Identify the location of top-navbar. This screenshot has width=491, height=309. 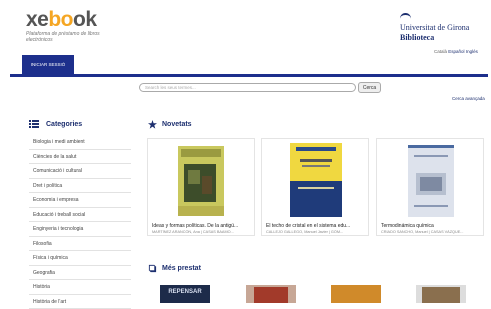
(249, 68).